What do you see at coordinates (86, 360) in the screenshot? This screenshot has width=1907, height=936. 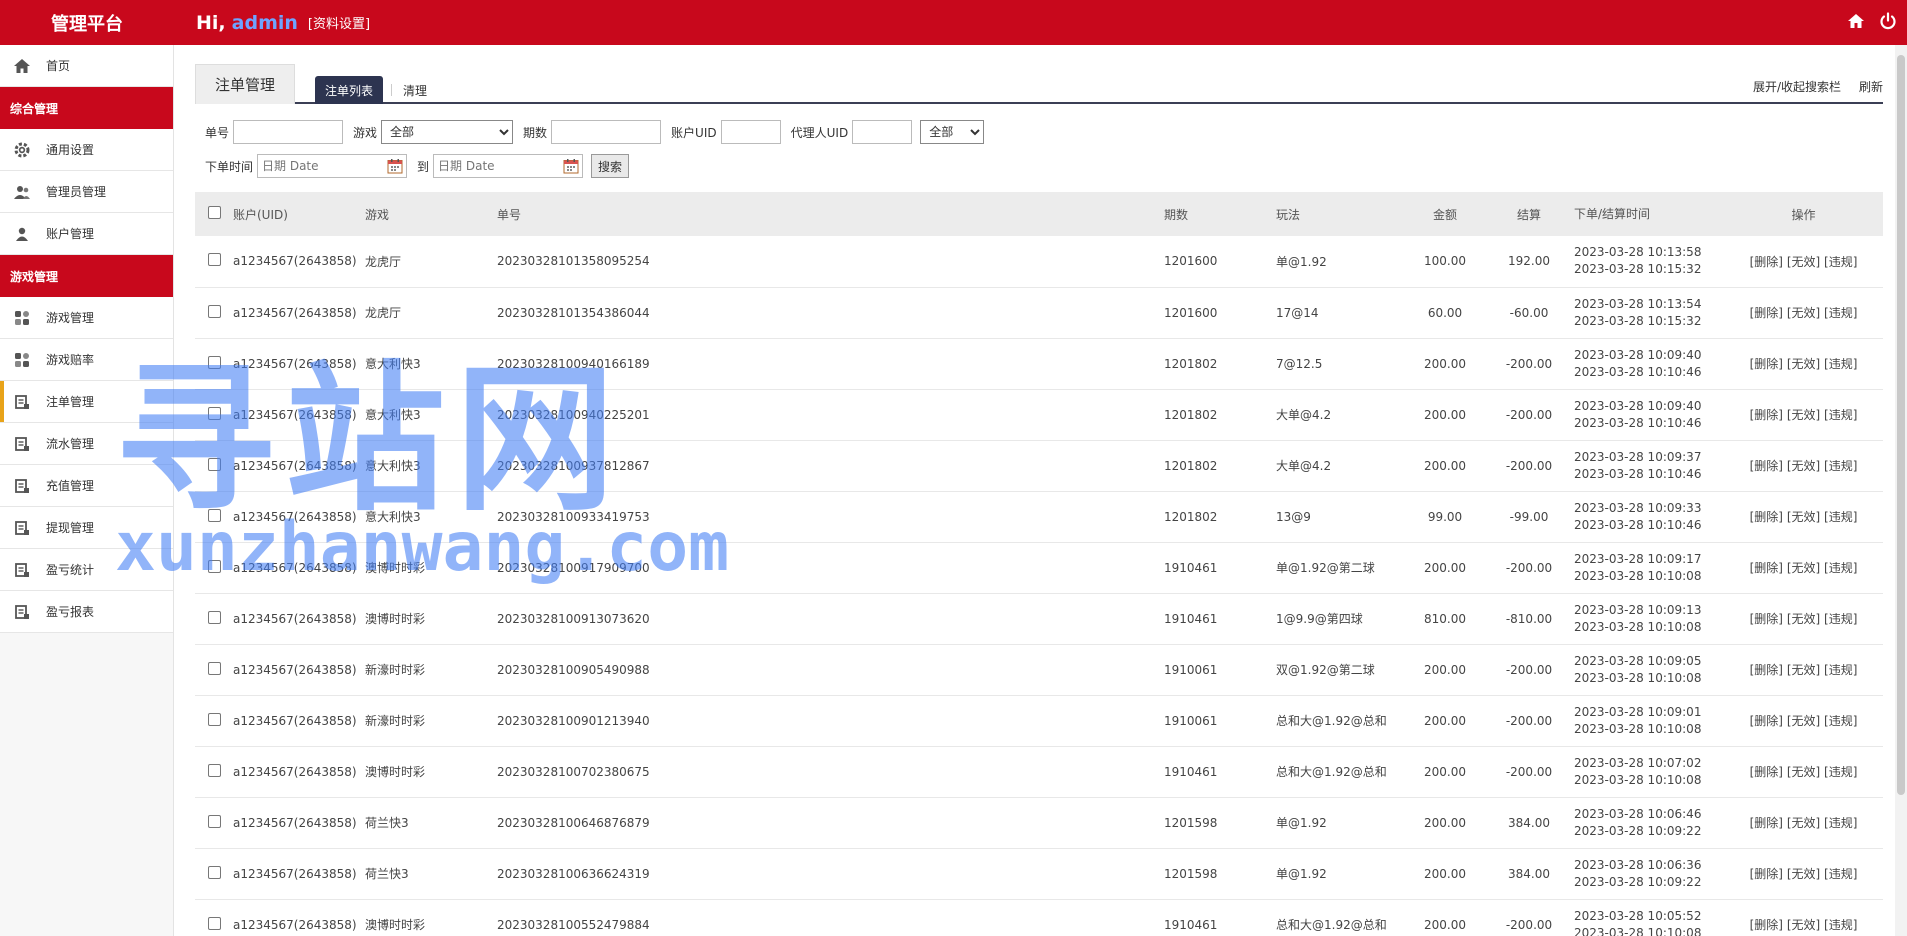 I see `sidebar-item-game-odds: 游戏赔率` at bounding box center [86, 360].